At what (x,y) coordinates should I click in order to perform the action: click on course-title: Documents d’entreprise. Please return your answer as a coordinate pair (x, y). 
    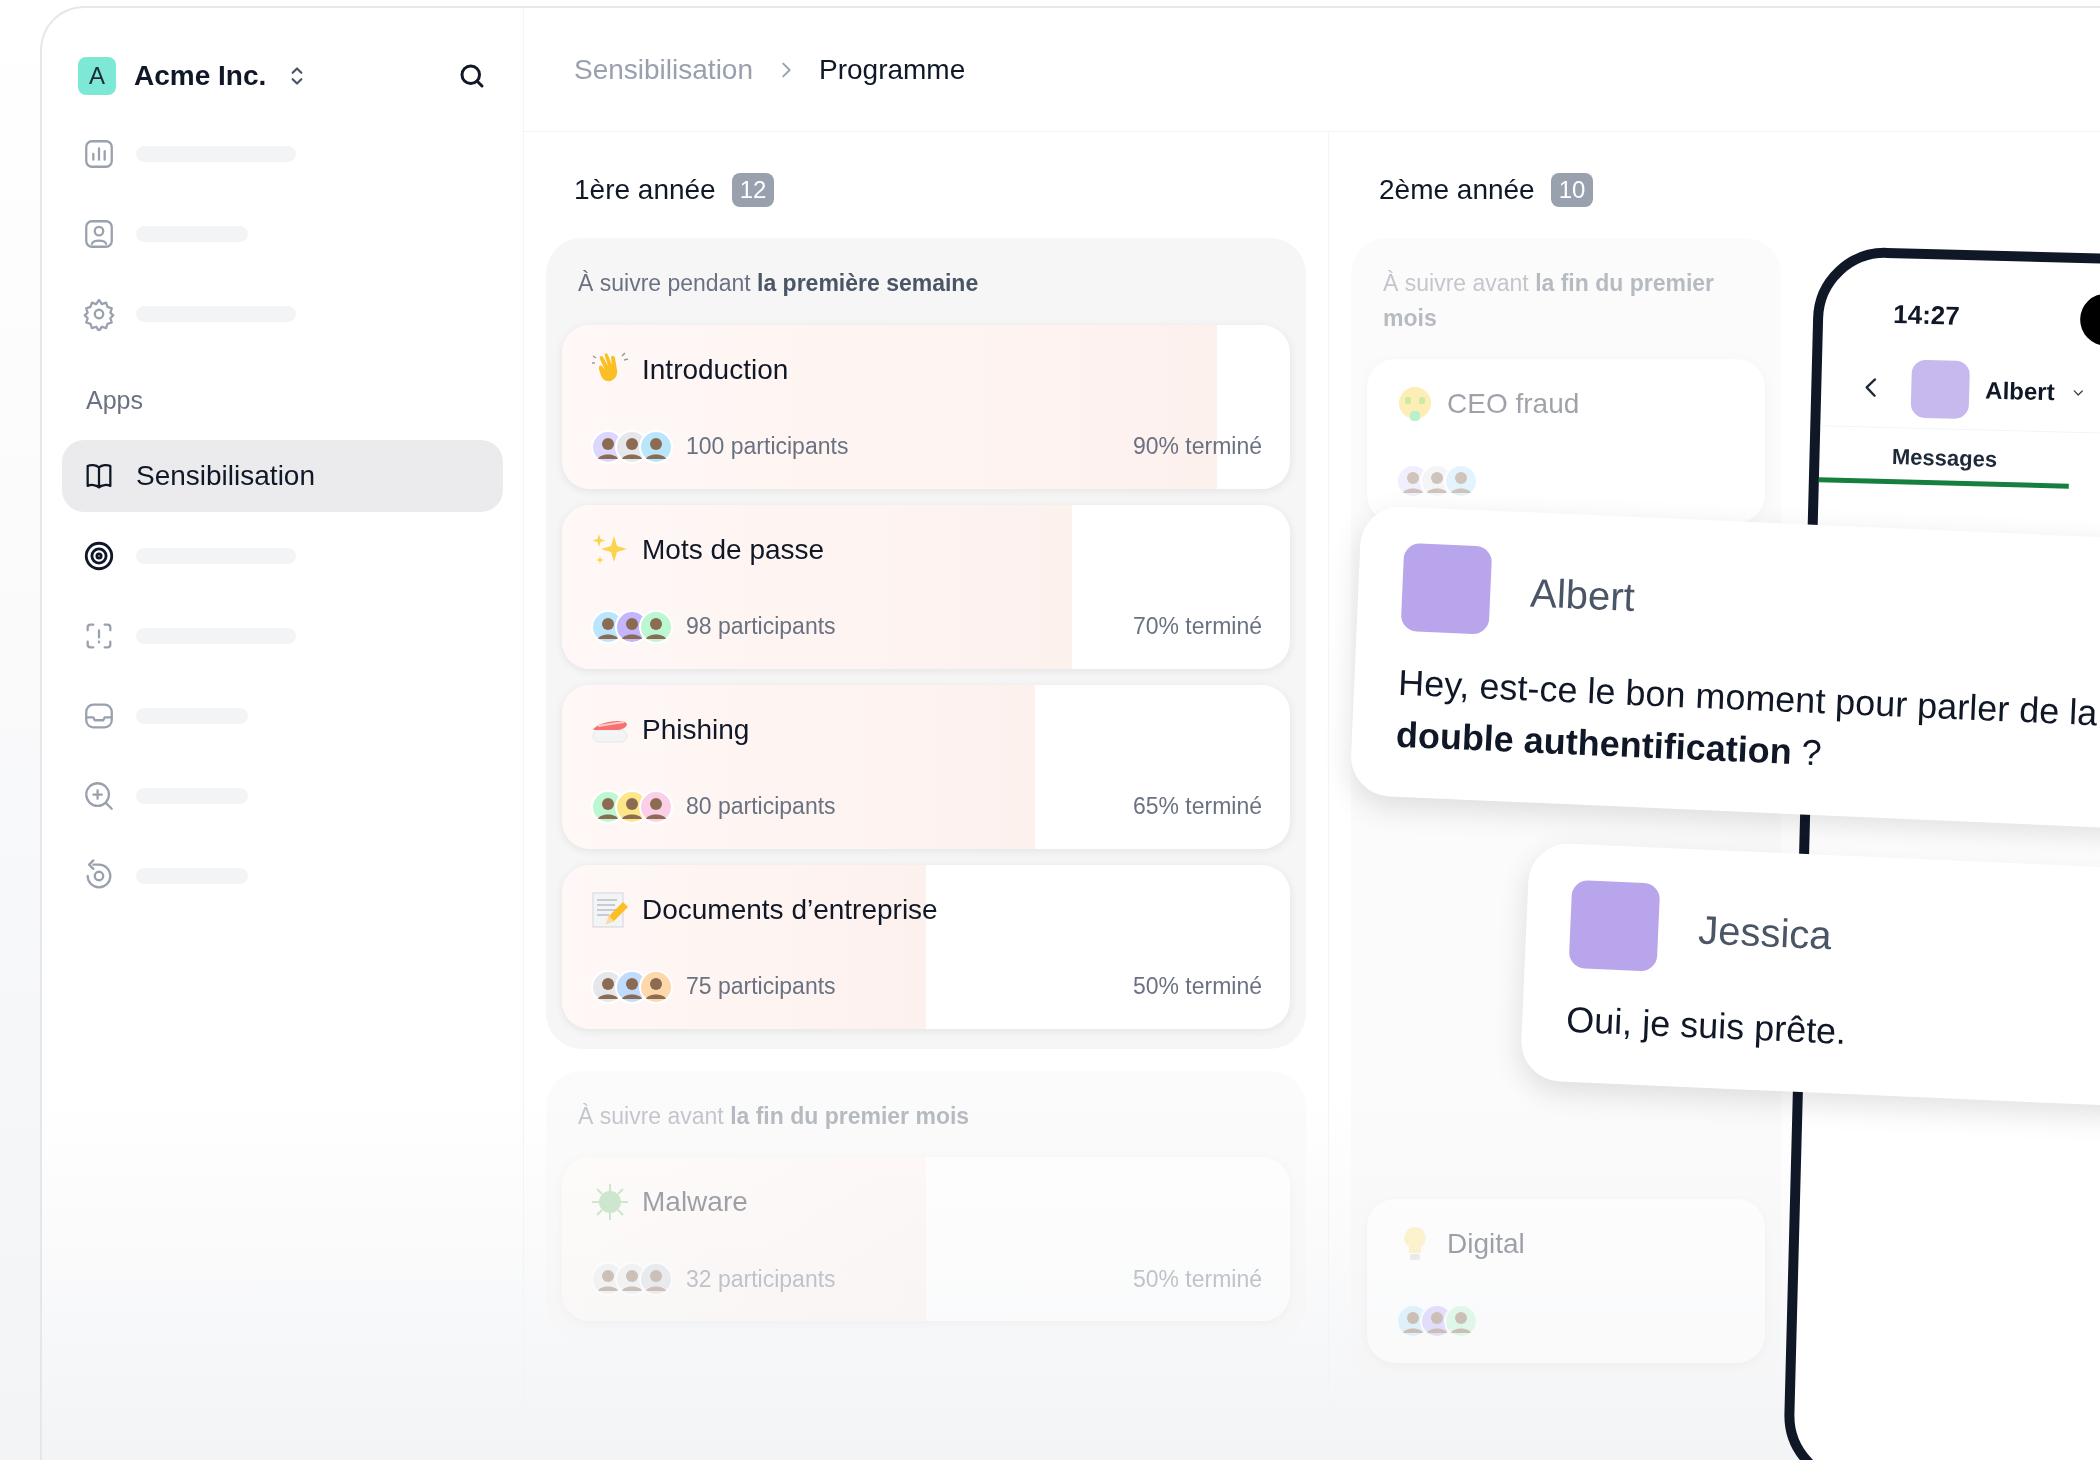
    Looking at the image, I should click on (790, 909).